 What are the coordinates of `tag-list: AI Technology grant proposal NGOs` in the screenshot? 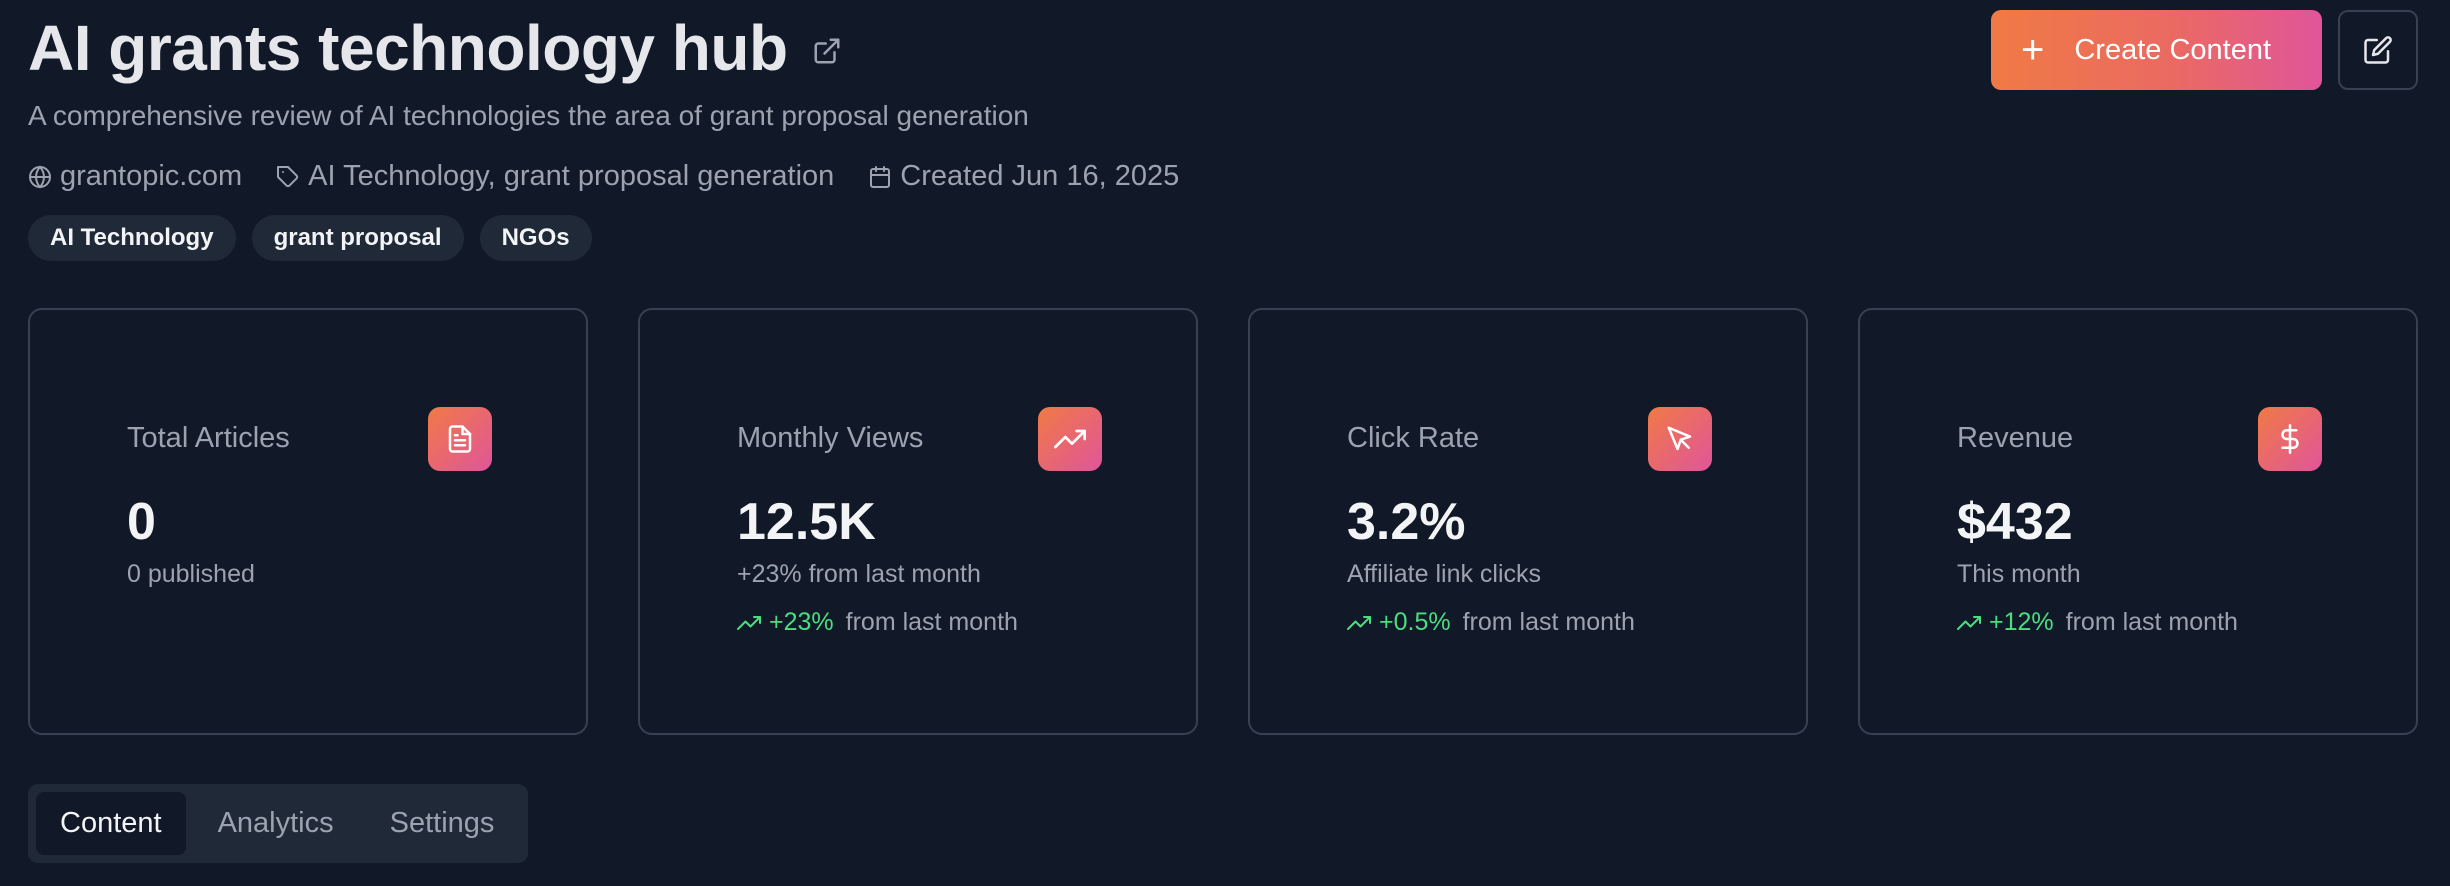 It's located at (310, 238).